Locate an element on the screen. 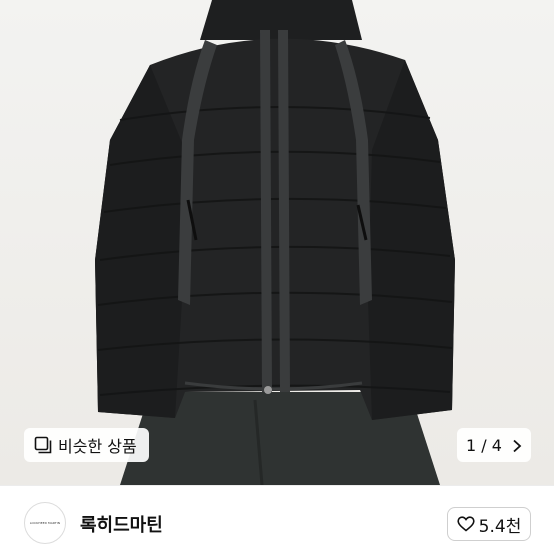 The height and width of the screenshot is (555, 554). seller-name: 록히드마틴 is located at coordinates (121, 524).